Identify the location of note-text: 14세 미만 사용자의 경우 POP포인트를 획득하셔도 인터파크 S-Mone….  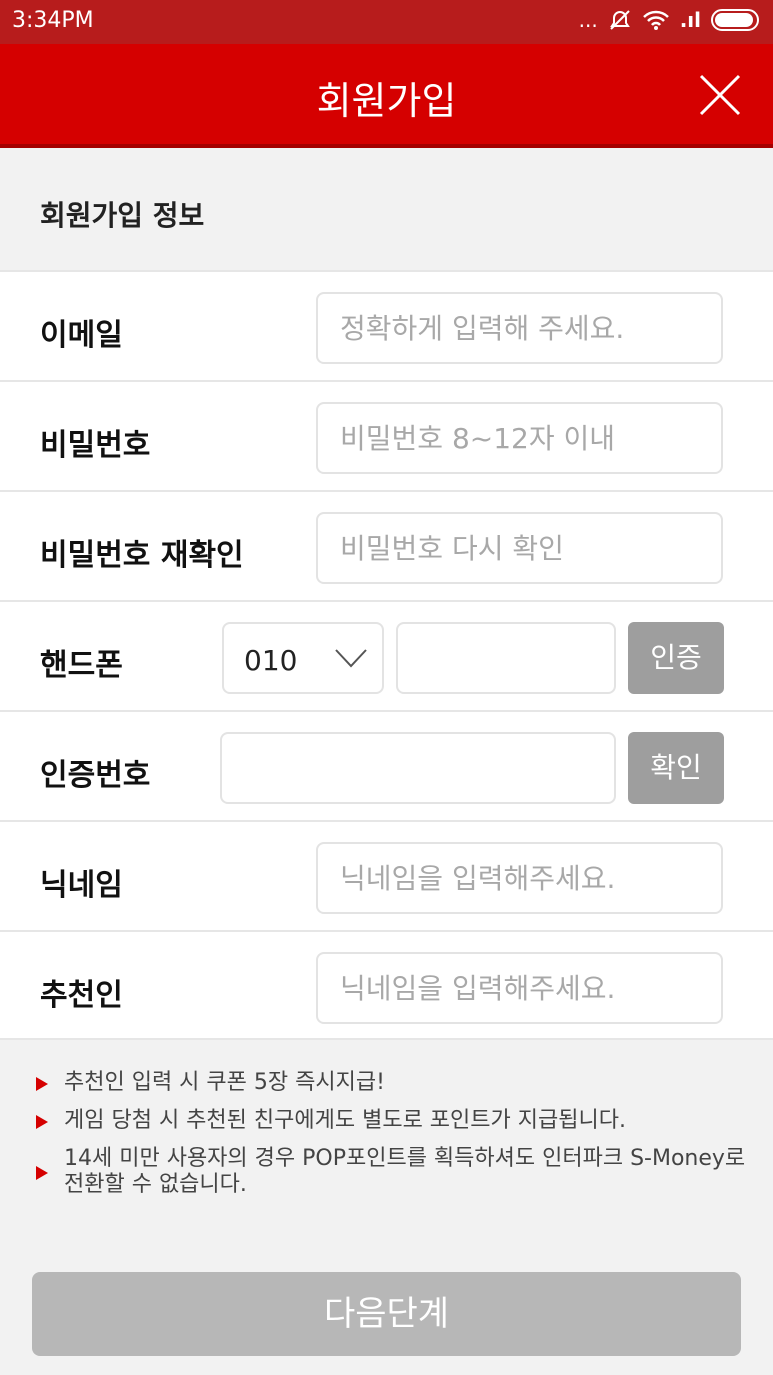
(405, 1171).